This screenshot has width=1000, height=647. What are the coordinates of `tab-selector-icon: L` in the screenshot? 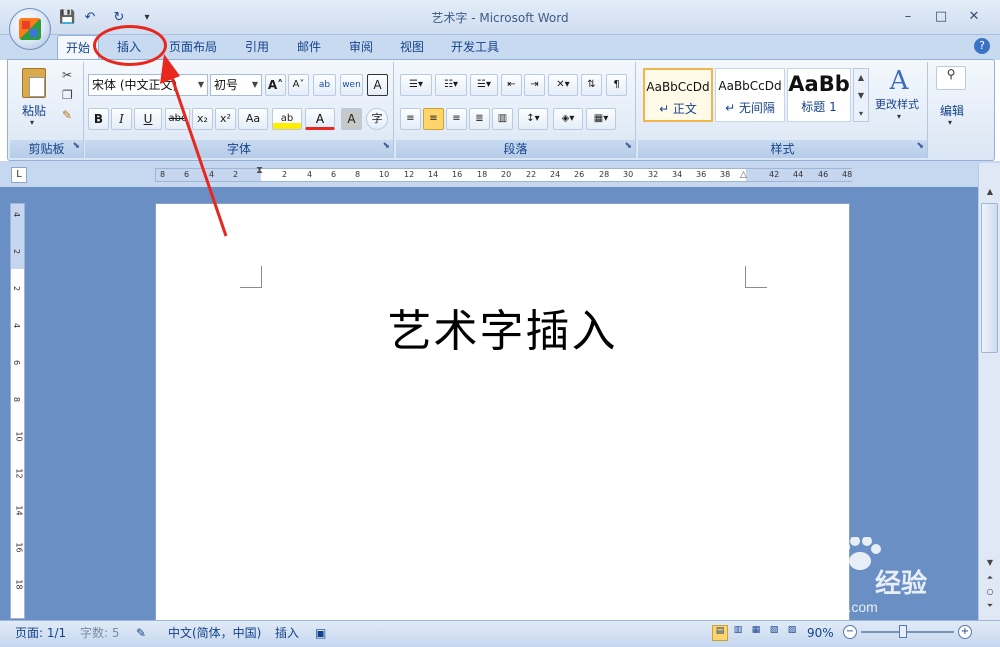 It's located at (19, 175).